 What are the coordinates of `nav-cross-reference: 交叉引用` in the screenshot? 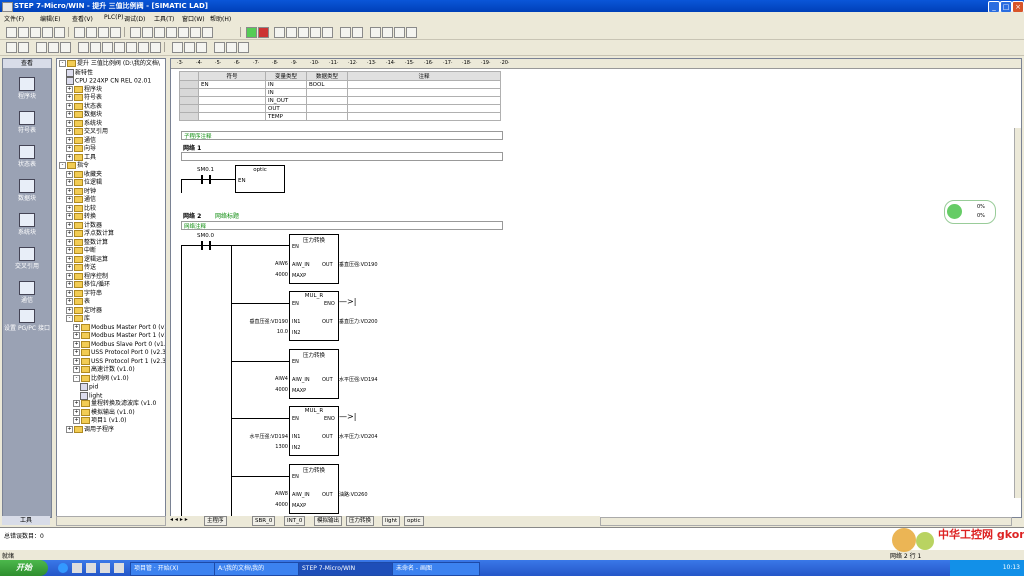 It's located at (27, 258).